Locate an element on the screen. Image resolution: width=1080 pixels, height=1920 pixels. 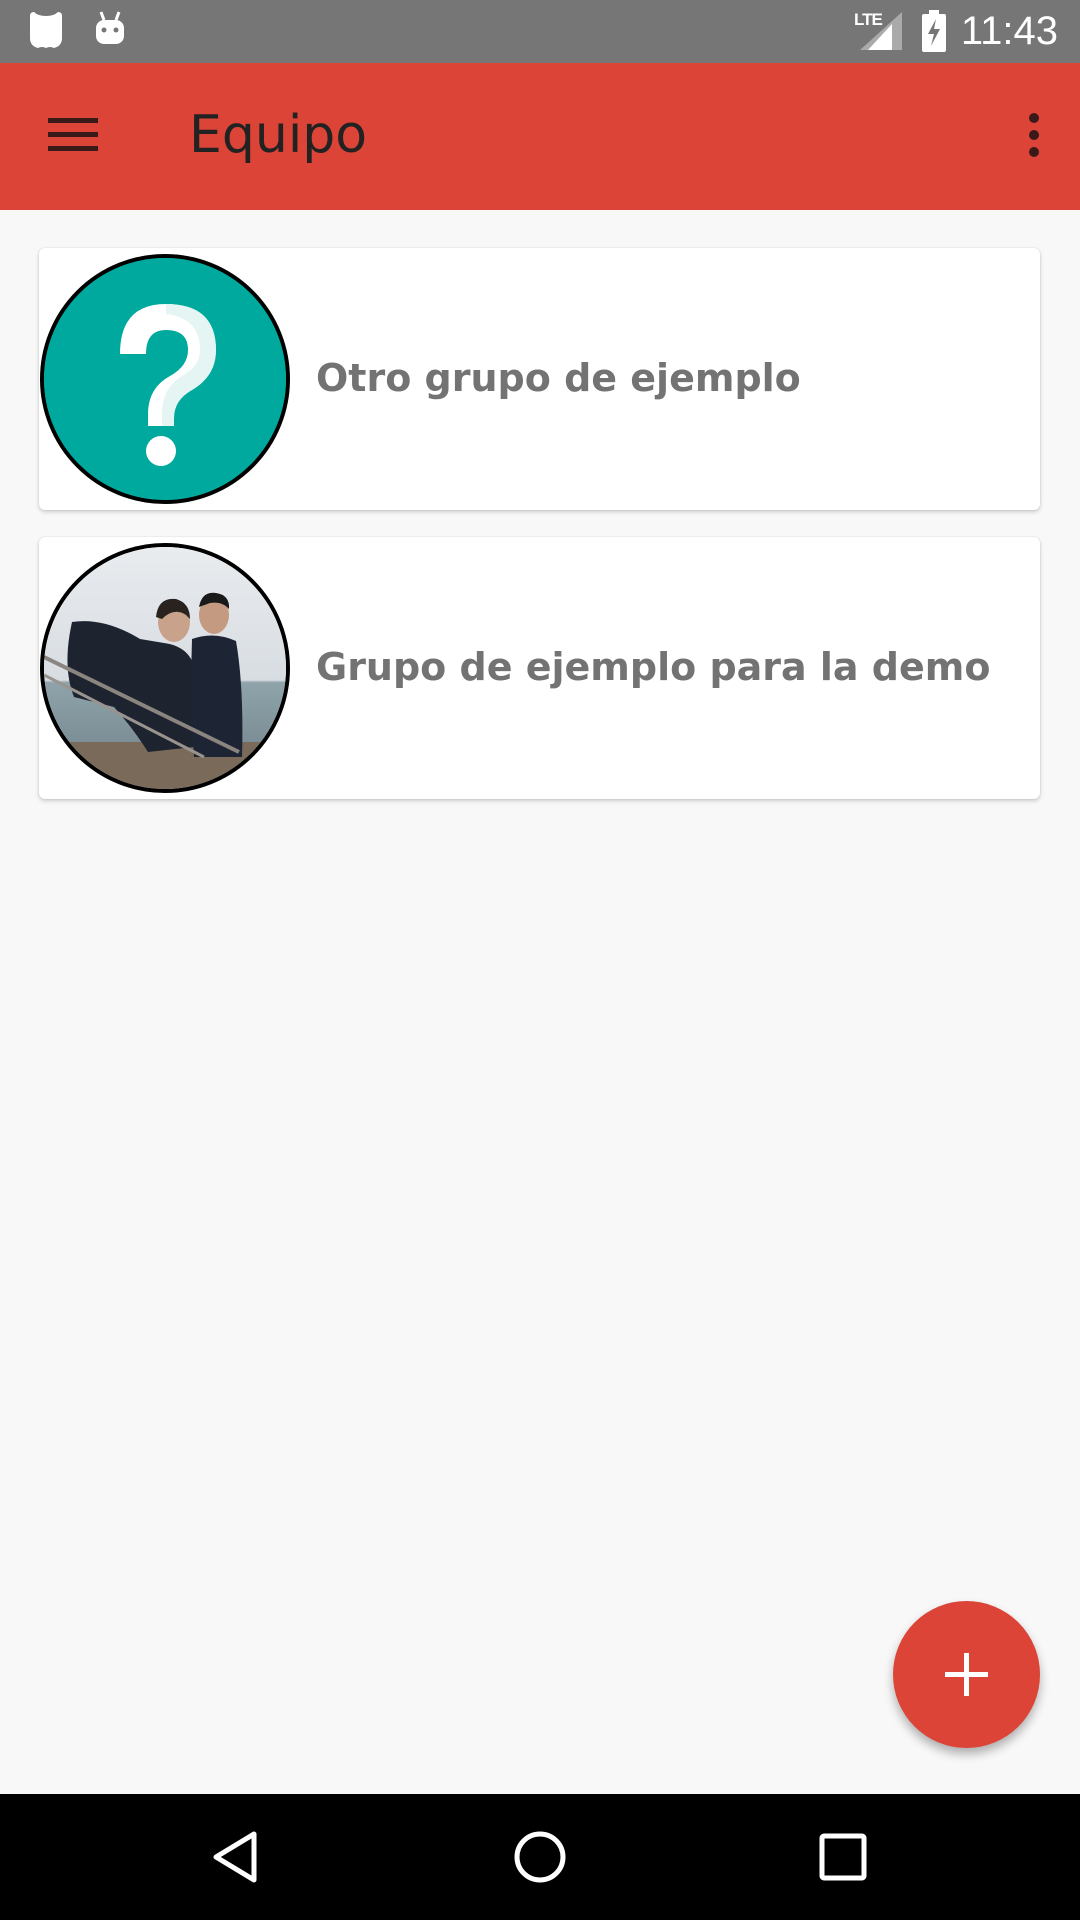
home-icon is located at coordinates (540, 1863).